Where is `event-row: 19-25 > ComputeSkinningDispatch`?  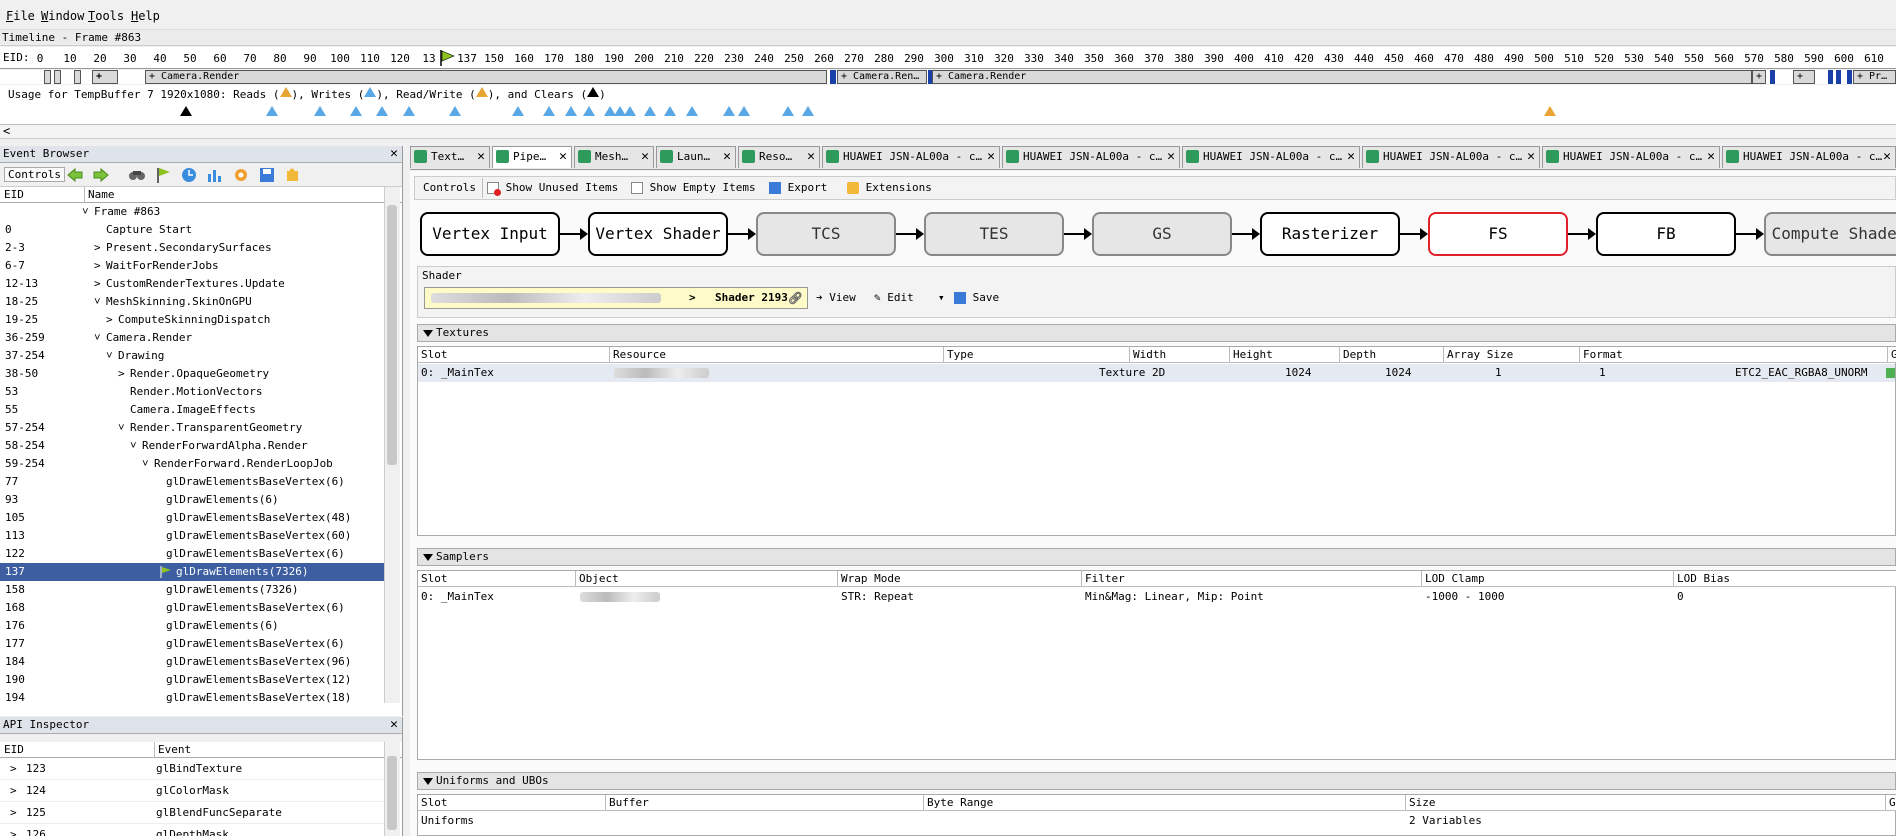 event-row: 19-25 > ComputeSkinningDispatch is located at coordinates (192, 320).